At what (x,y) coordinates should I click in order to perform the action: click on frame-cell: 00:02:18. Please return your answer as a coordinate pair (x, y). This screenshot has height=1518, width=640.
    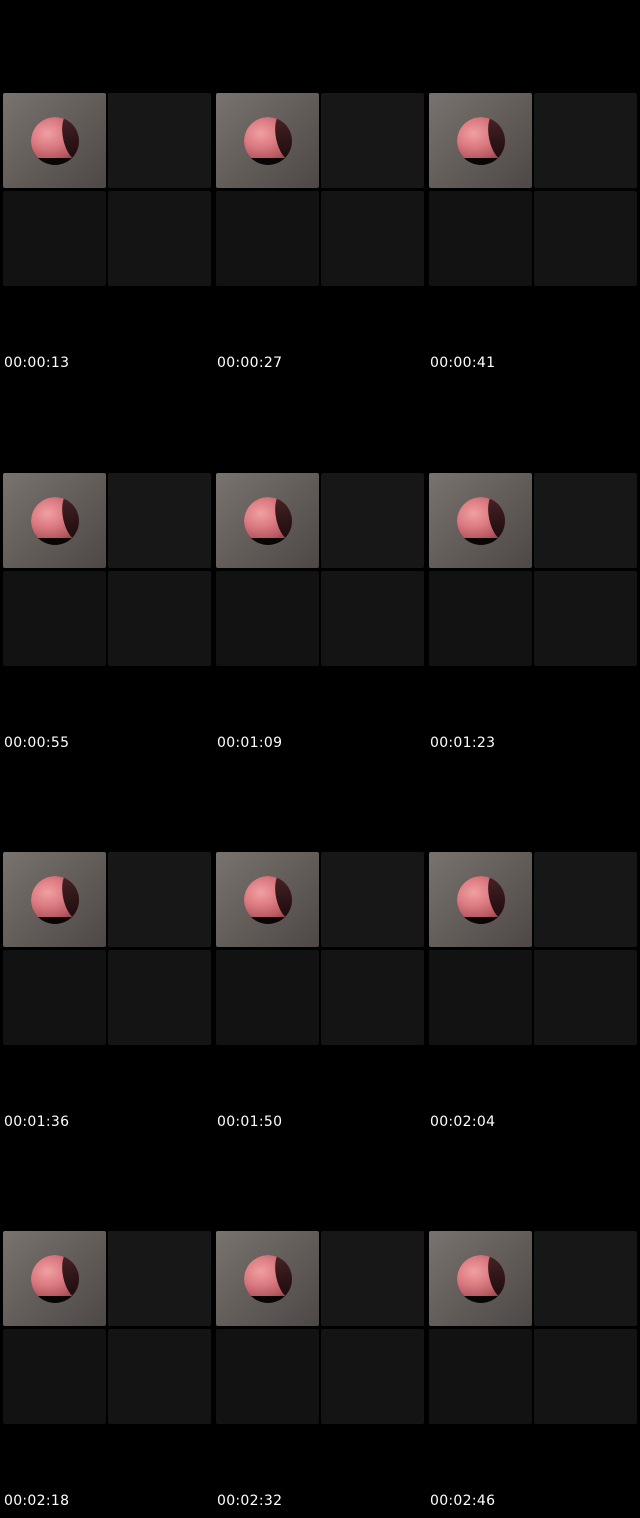
    Looking at the image, I should click on (106, 1328).